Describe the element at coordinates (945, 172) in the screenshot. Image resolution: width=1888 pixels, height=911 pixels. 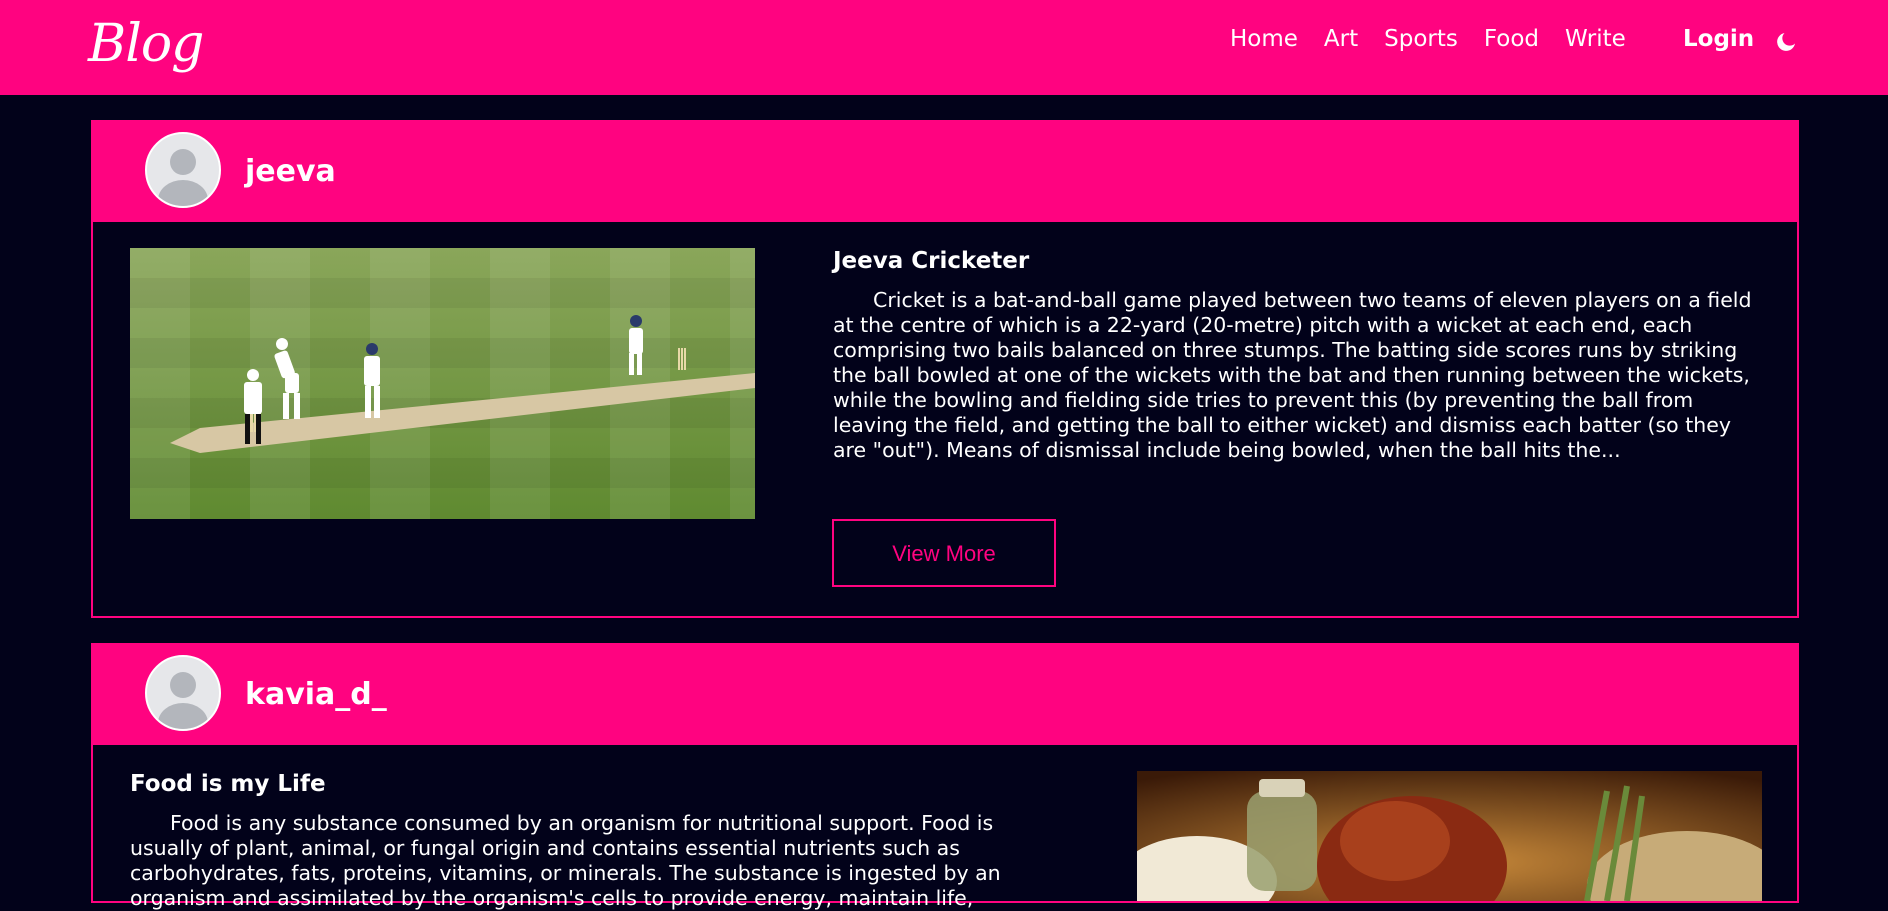
I see `post-header: jeeva` at that location.